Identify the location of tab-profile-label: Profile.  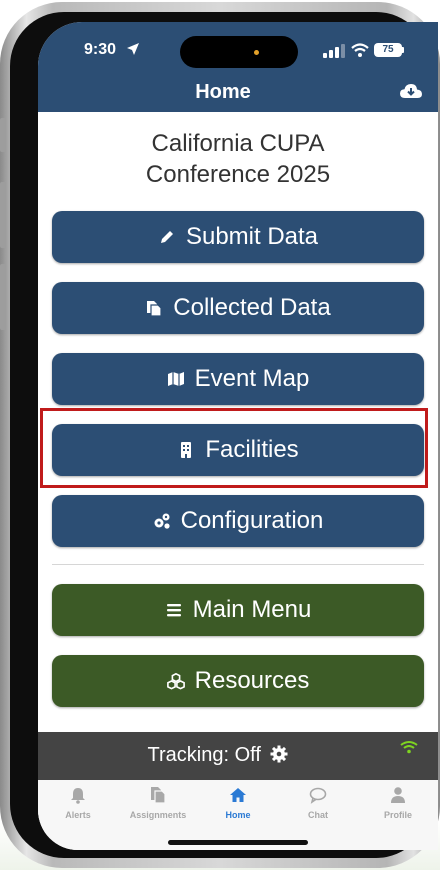
(397, 815).